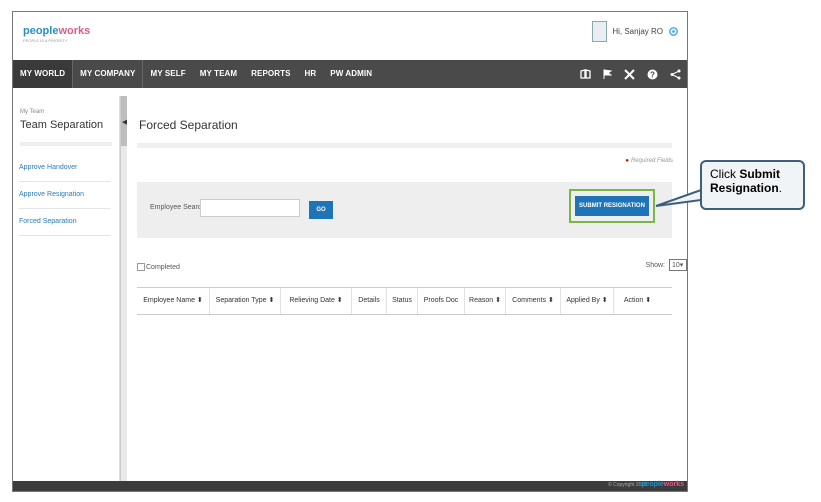  Describe the element at coordinates (752, 185) in the screenshot. I see `instruction-callout: Click Submit Resignation.` at that location.